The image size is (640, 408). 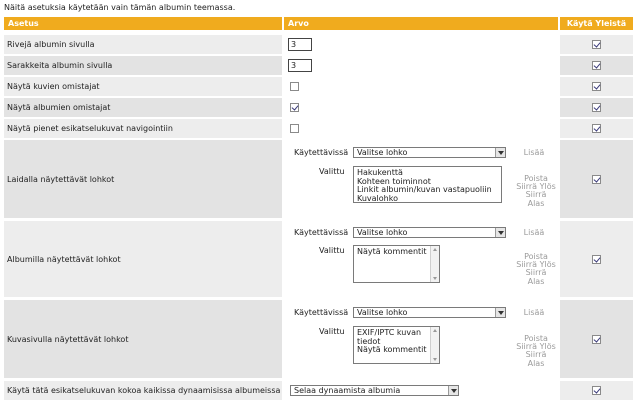 I want to click on setting-label: Kuvasivulla näytettävät lohkot, so click(x=143, y=339).